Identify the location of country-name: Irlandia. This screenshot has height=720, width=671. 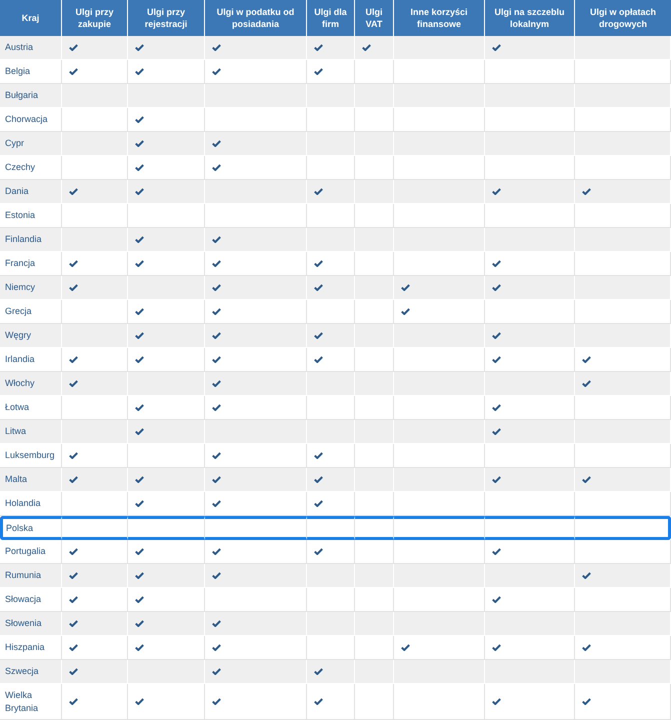
(20, 359).